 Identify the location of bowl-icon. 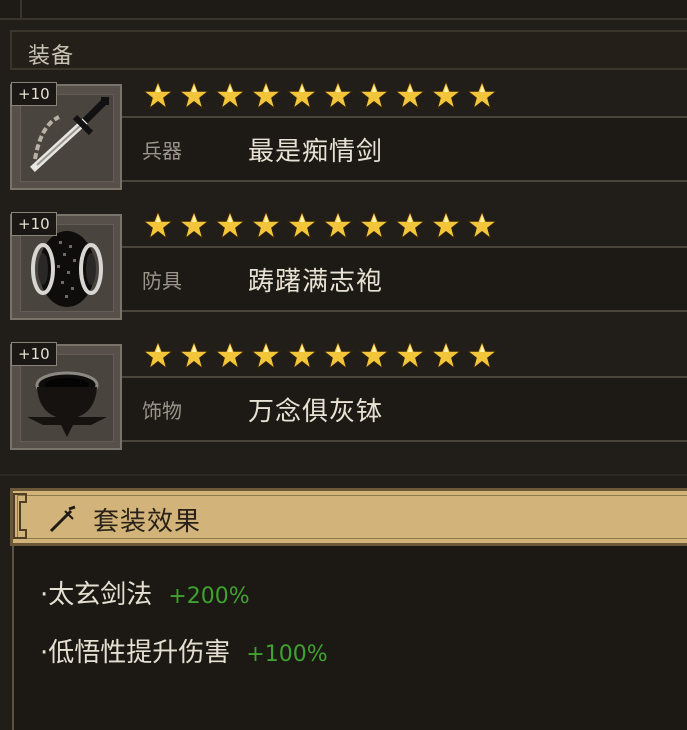
(67, 398).